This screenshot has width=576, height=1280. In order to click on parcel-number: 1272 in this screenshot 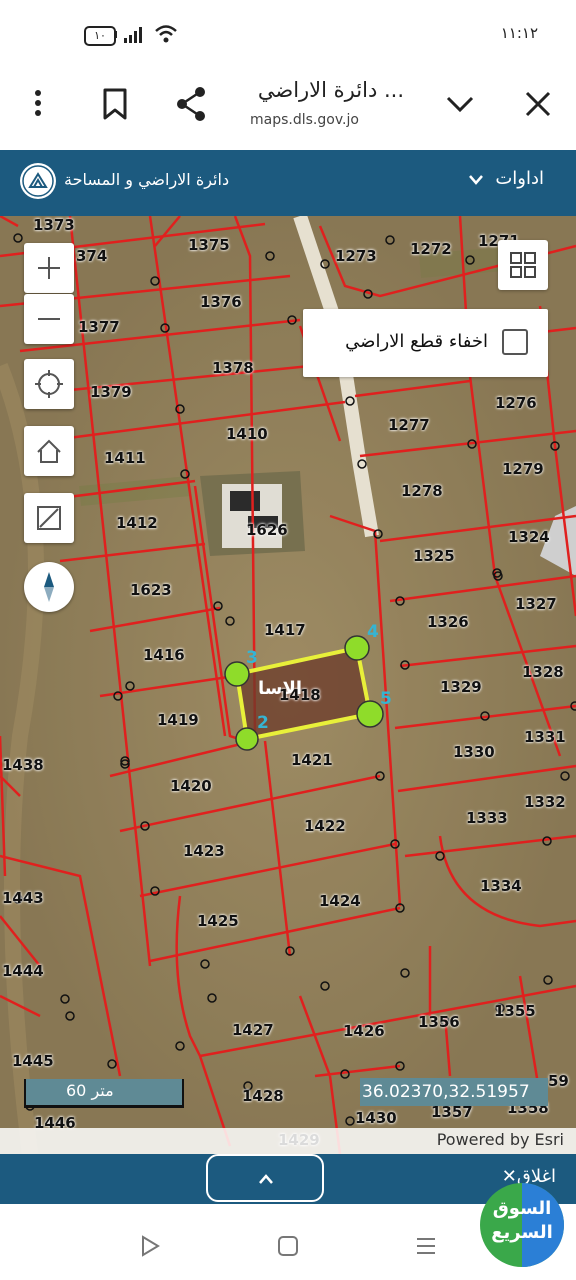, I will do `click(431, 249)`.